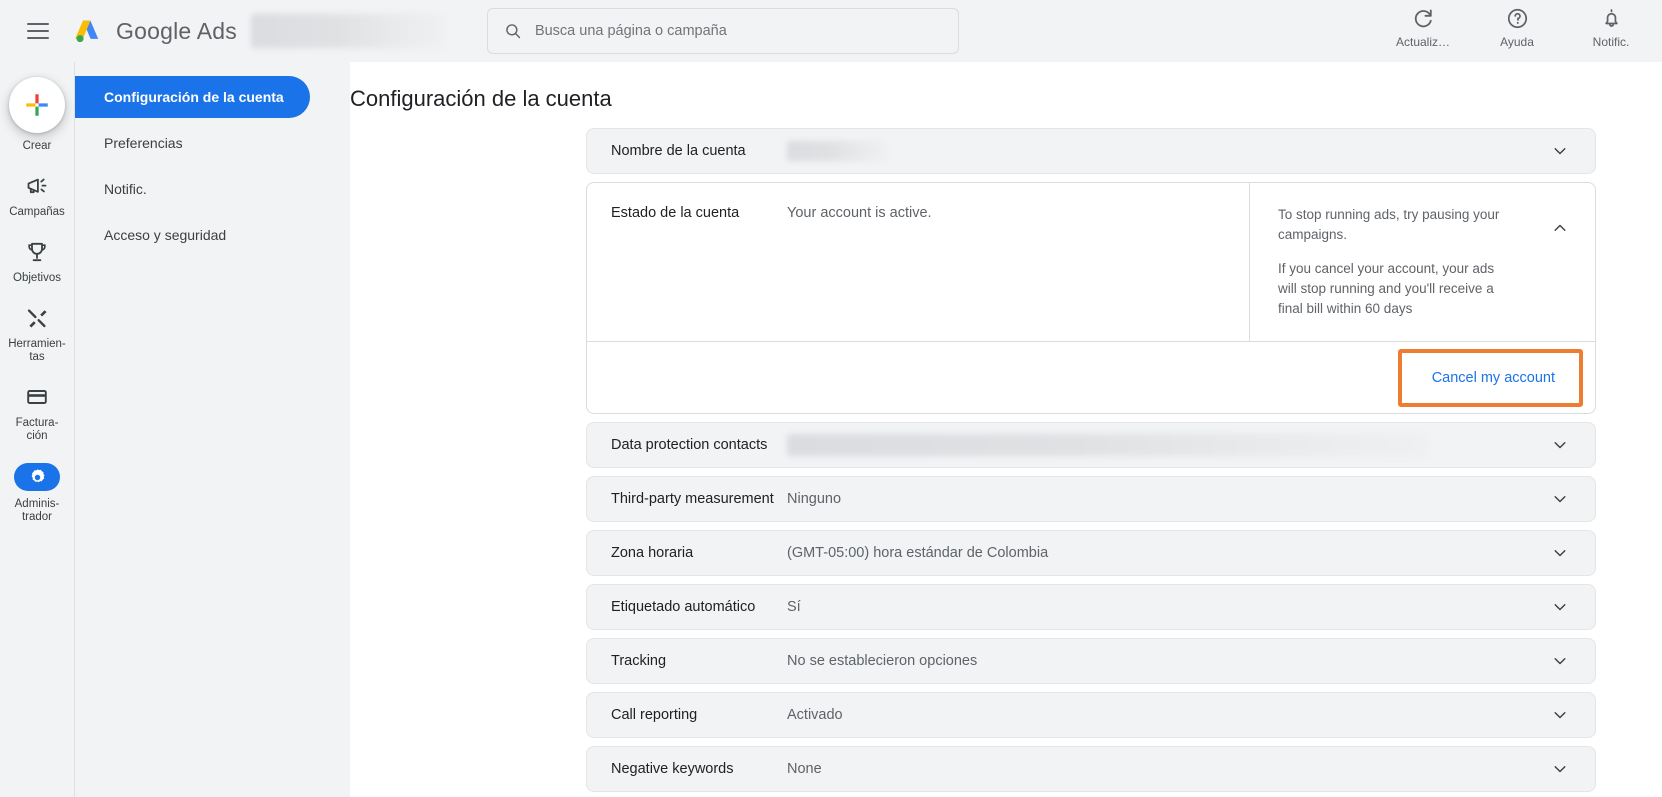 Image resolution: width=1662 pixels, height=797 pixels. What do you see at coordinates (192, 97) in the screenshot?
I see `subnav-item-account-settings: Configuración de la cuenta` at bounding box center [192, 97].